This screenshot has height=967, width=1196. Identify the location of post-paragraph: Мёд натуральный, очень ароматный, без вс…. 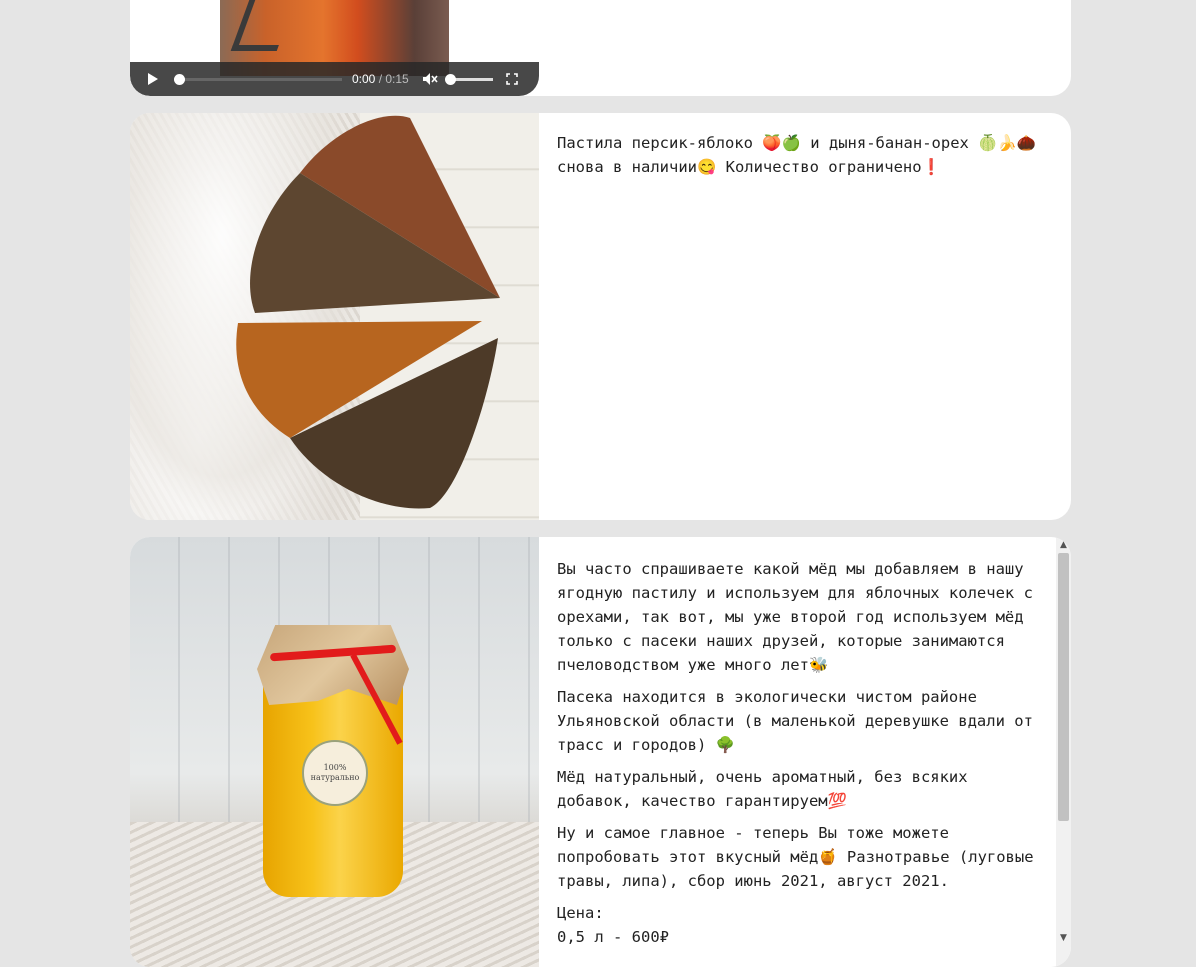
(762, 789).